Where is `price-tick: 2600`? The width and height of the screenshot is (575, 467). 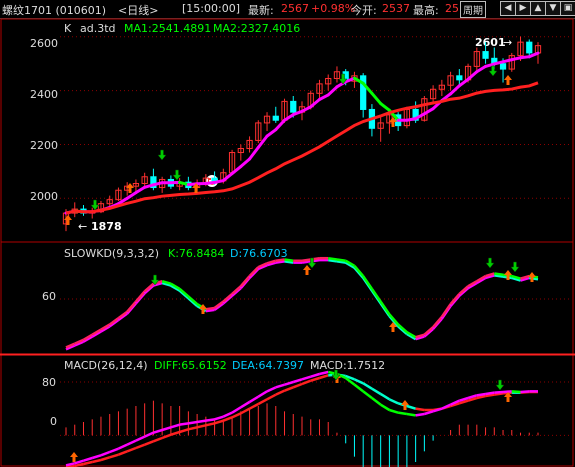
price-tick: 2600 is located at coordinates (44, 43).